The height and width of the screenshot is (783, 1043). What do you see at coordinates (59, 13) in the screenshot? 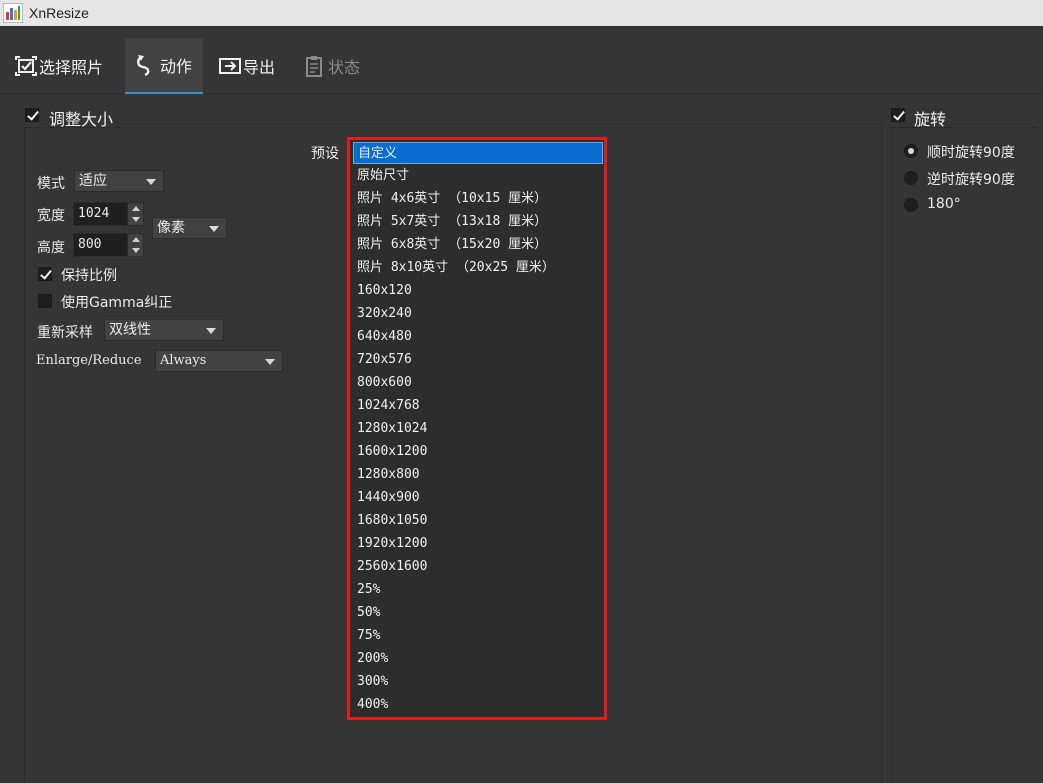
I see `window-title: XnResize` at bounding box center [59, 13].